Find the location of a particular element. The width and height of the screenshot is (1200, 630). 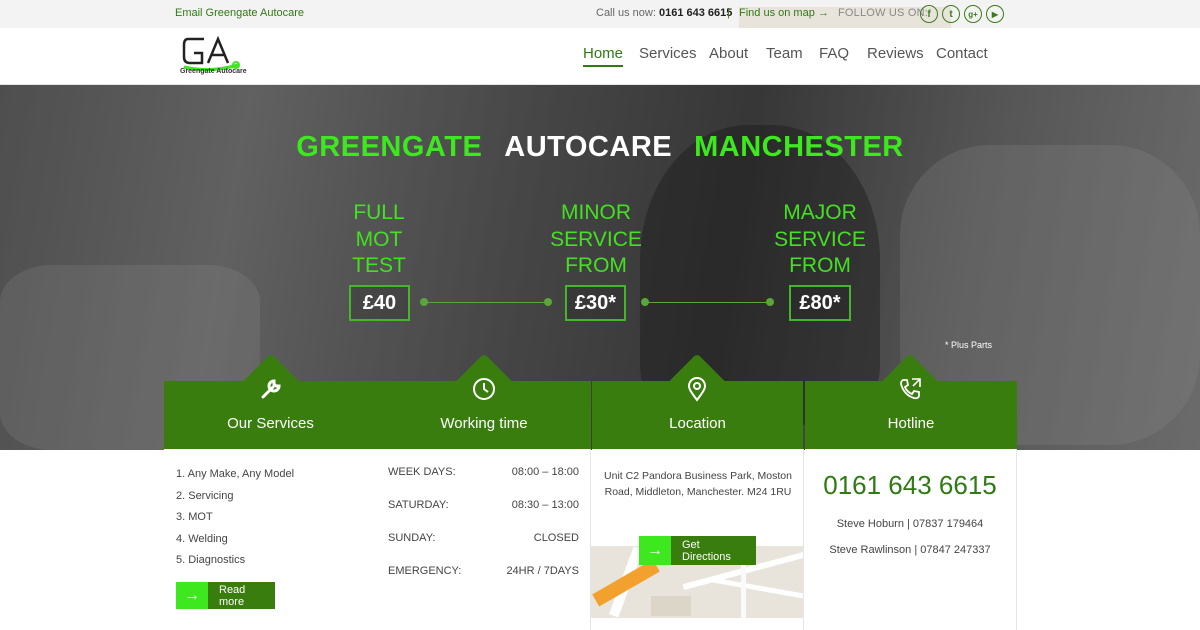

nav-faq: FAQ is located at coordinates (834, 53).